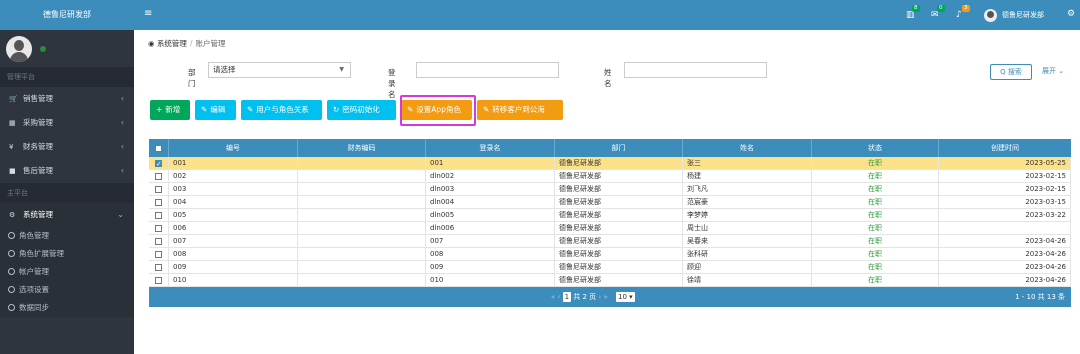  What do you see at coordinates (1005, 148) in the screenshot?
I see `column-header: 创建时间` at bounding box center [1005, 148].